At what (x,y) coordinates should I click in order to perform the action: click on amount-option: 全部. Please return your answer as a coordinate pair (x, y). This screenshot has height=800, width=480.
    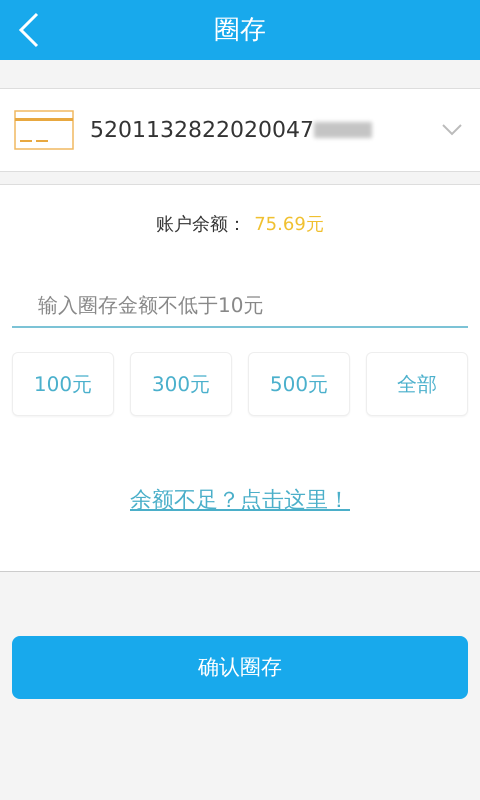
    Looking at the image, I should click on (417, 384).